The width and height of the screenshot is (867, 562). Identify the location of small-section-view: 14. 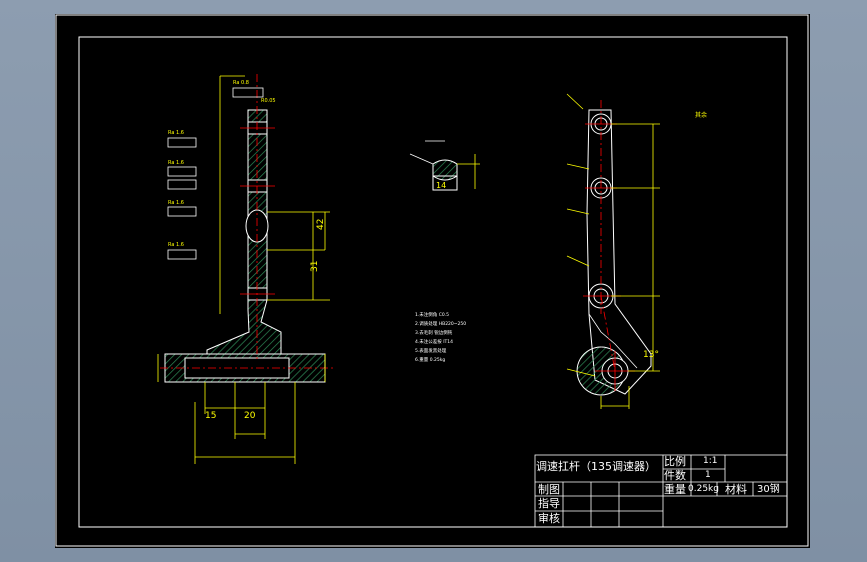
(444, 165).